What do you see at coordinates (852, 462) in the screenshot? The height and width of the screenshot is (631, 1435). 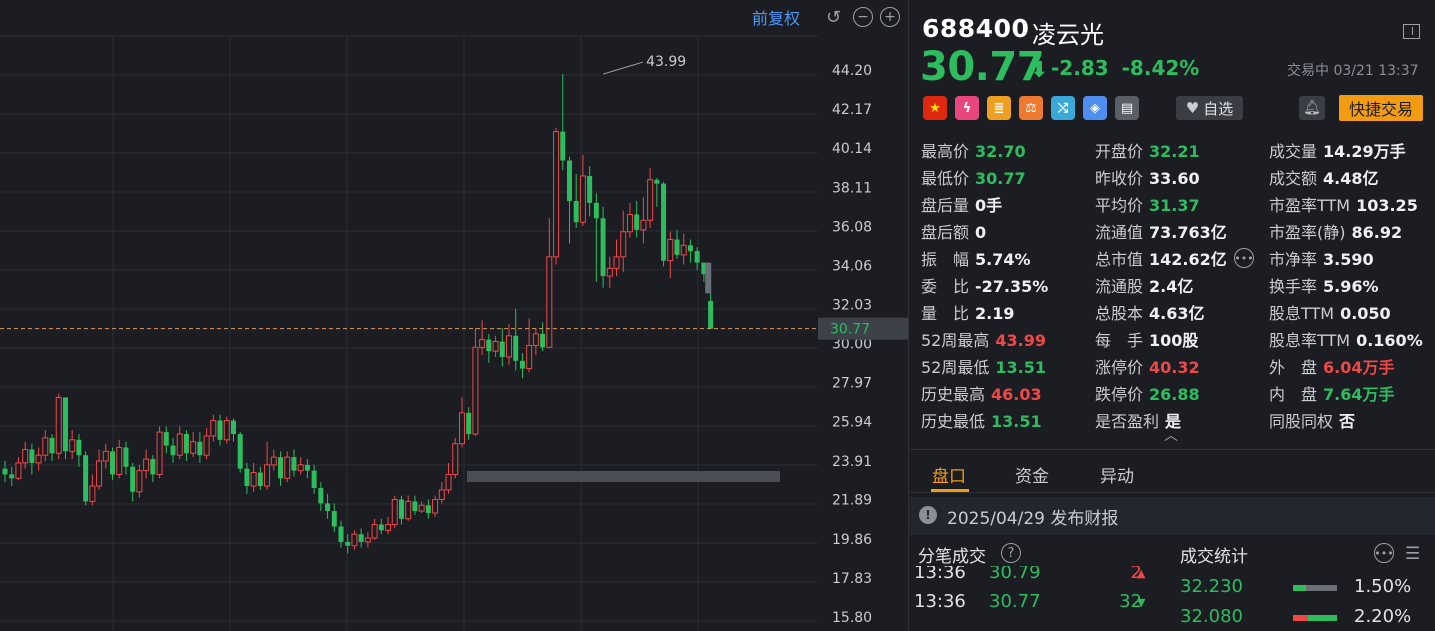 I see `y-tick-label: 23.91` at bounding box center [852, 462].